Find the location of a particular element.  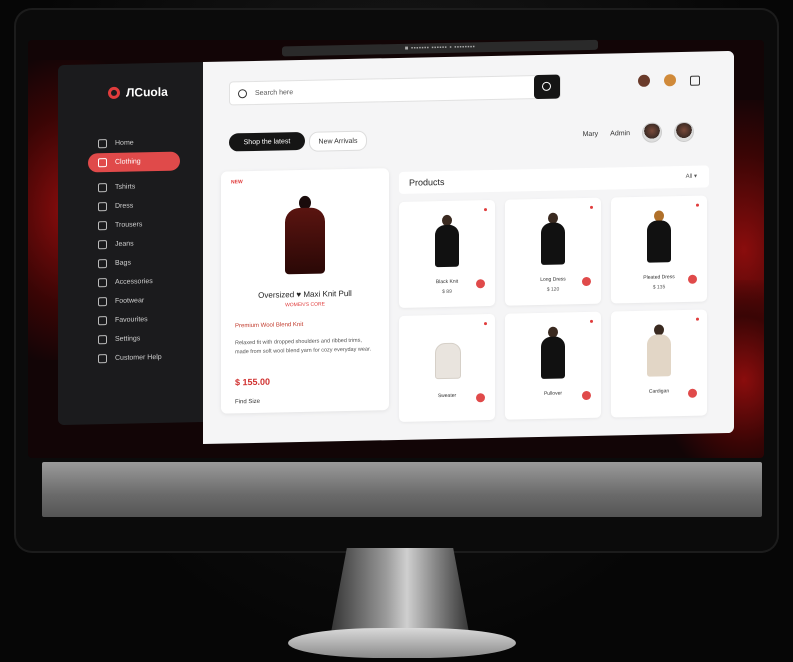

heart-icon is located at coordinates (102, 321).